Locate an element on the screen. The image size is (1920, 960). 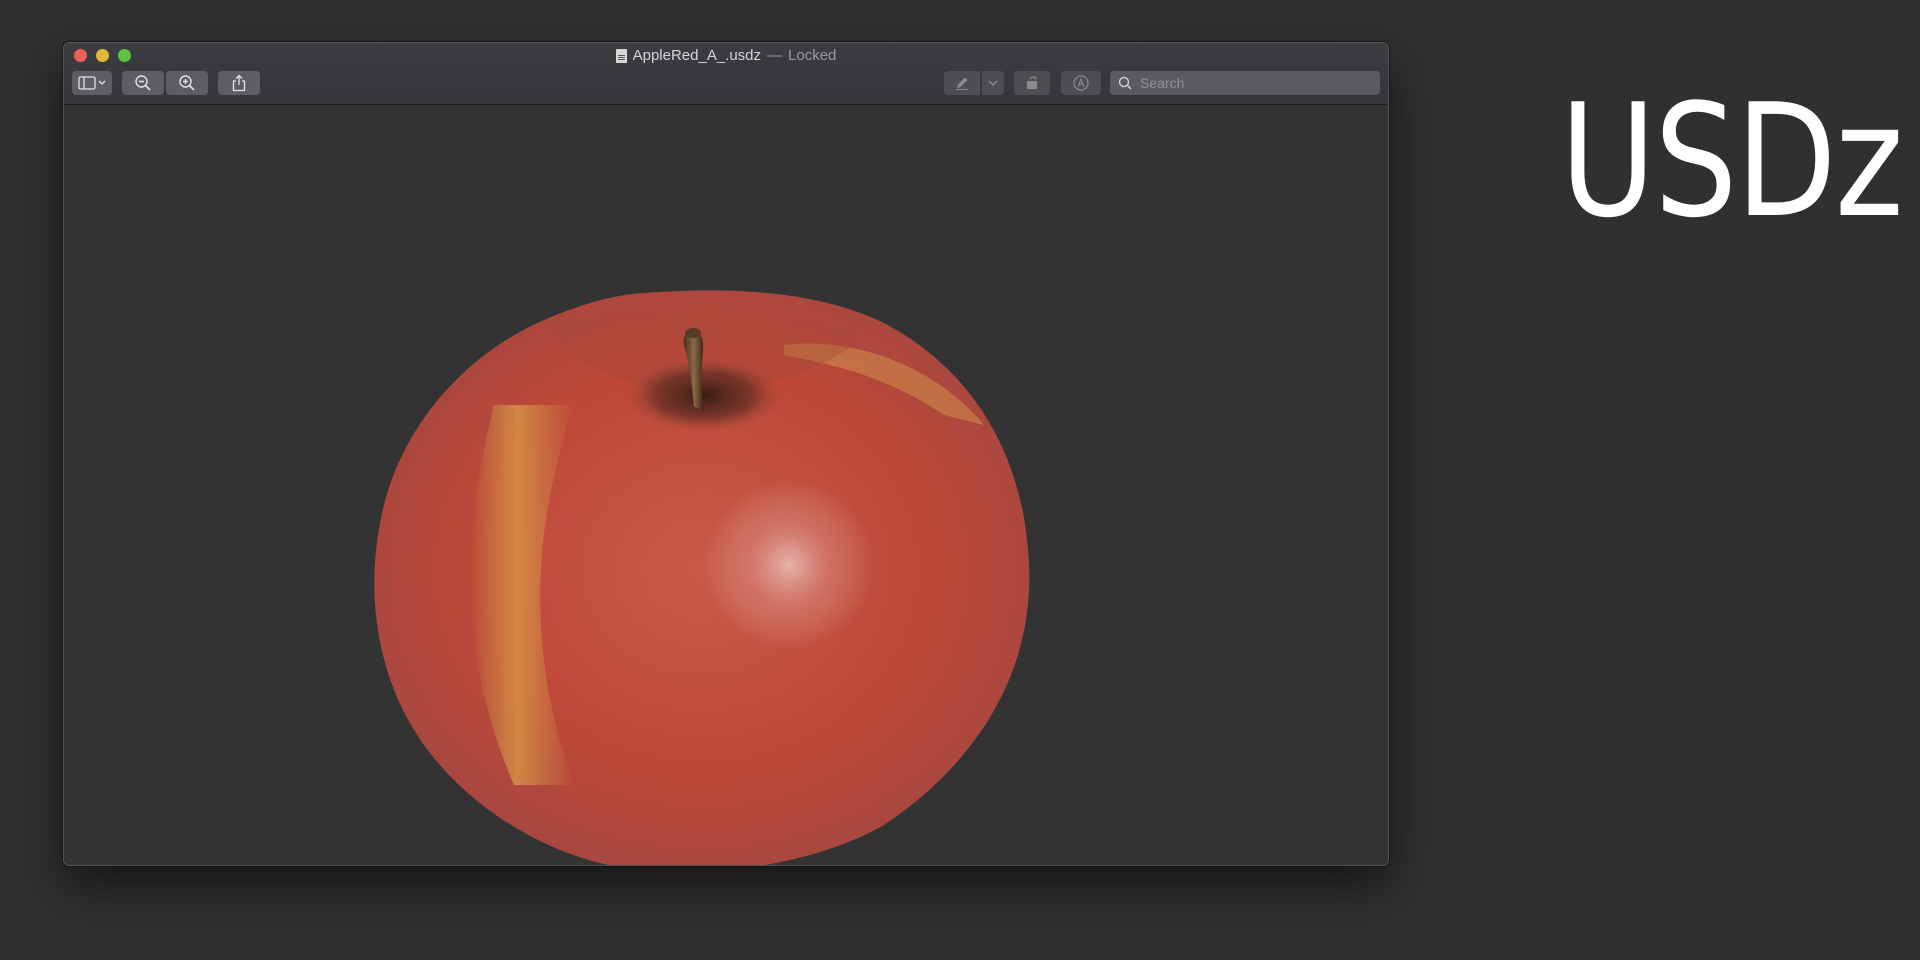
search-field is located at coordinates (1245, 83).